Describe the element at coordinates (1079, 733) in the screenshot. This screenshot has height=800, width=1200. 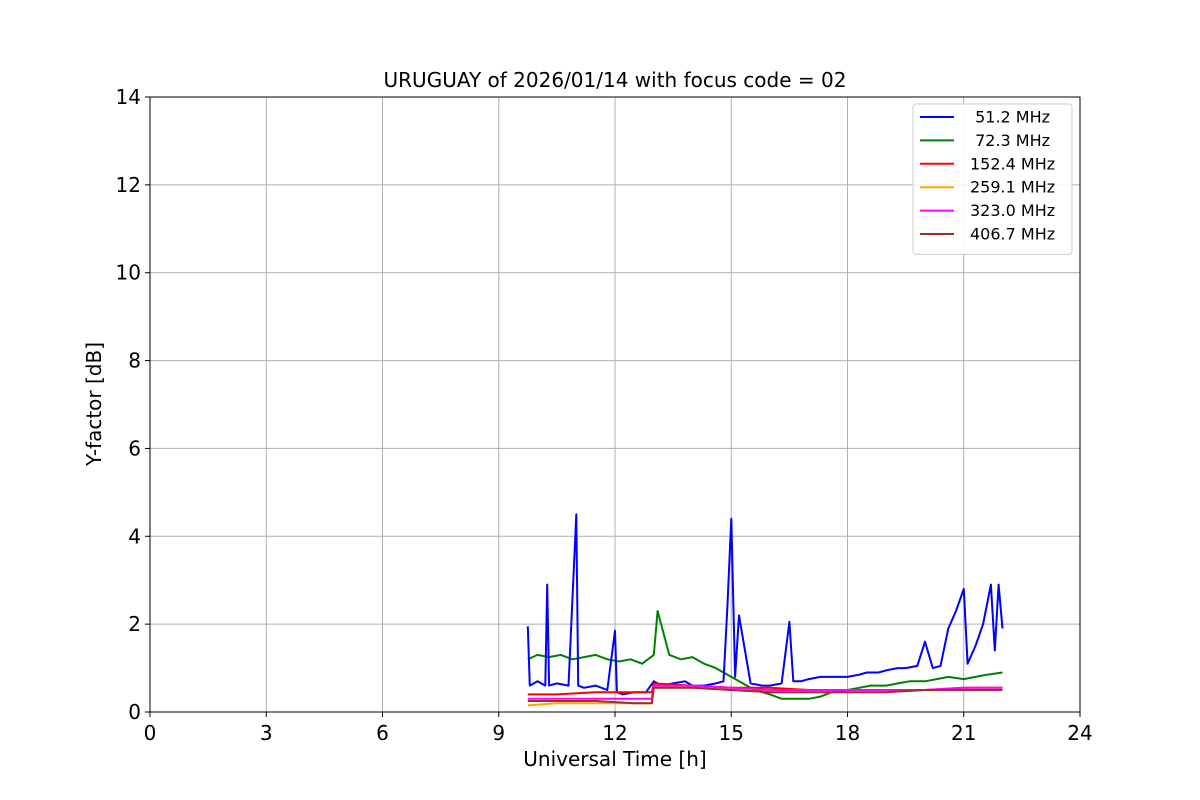
I see `x-tick-label: 24` at that location.